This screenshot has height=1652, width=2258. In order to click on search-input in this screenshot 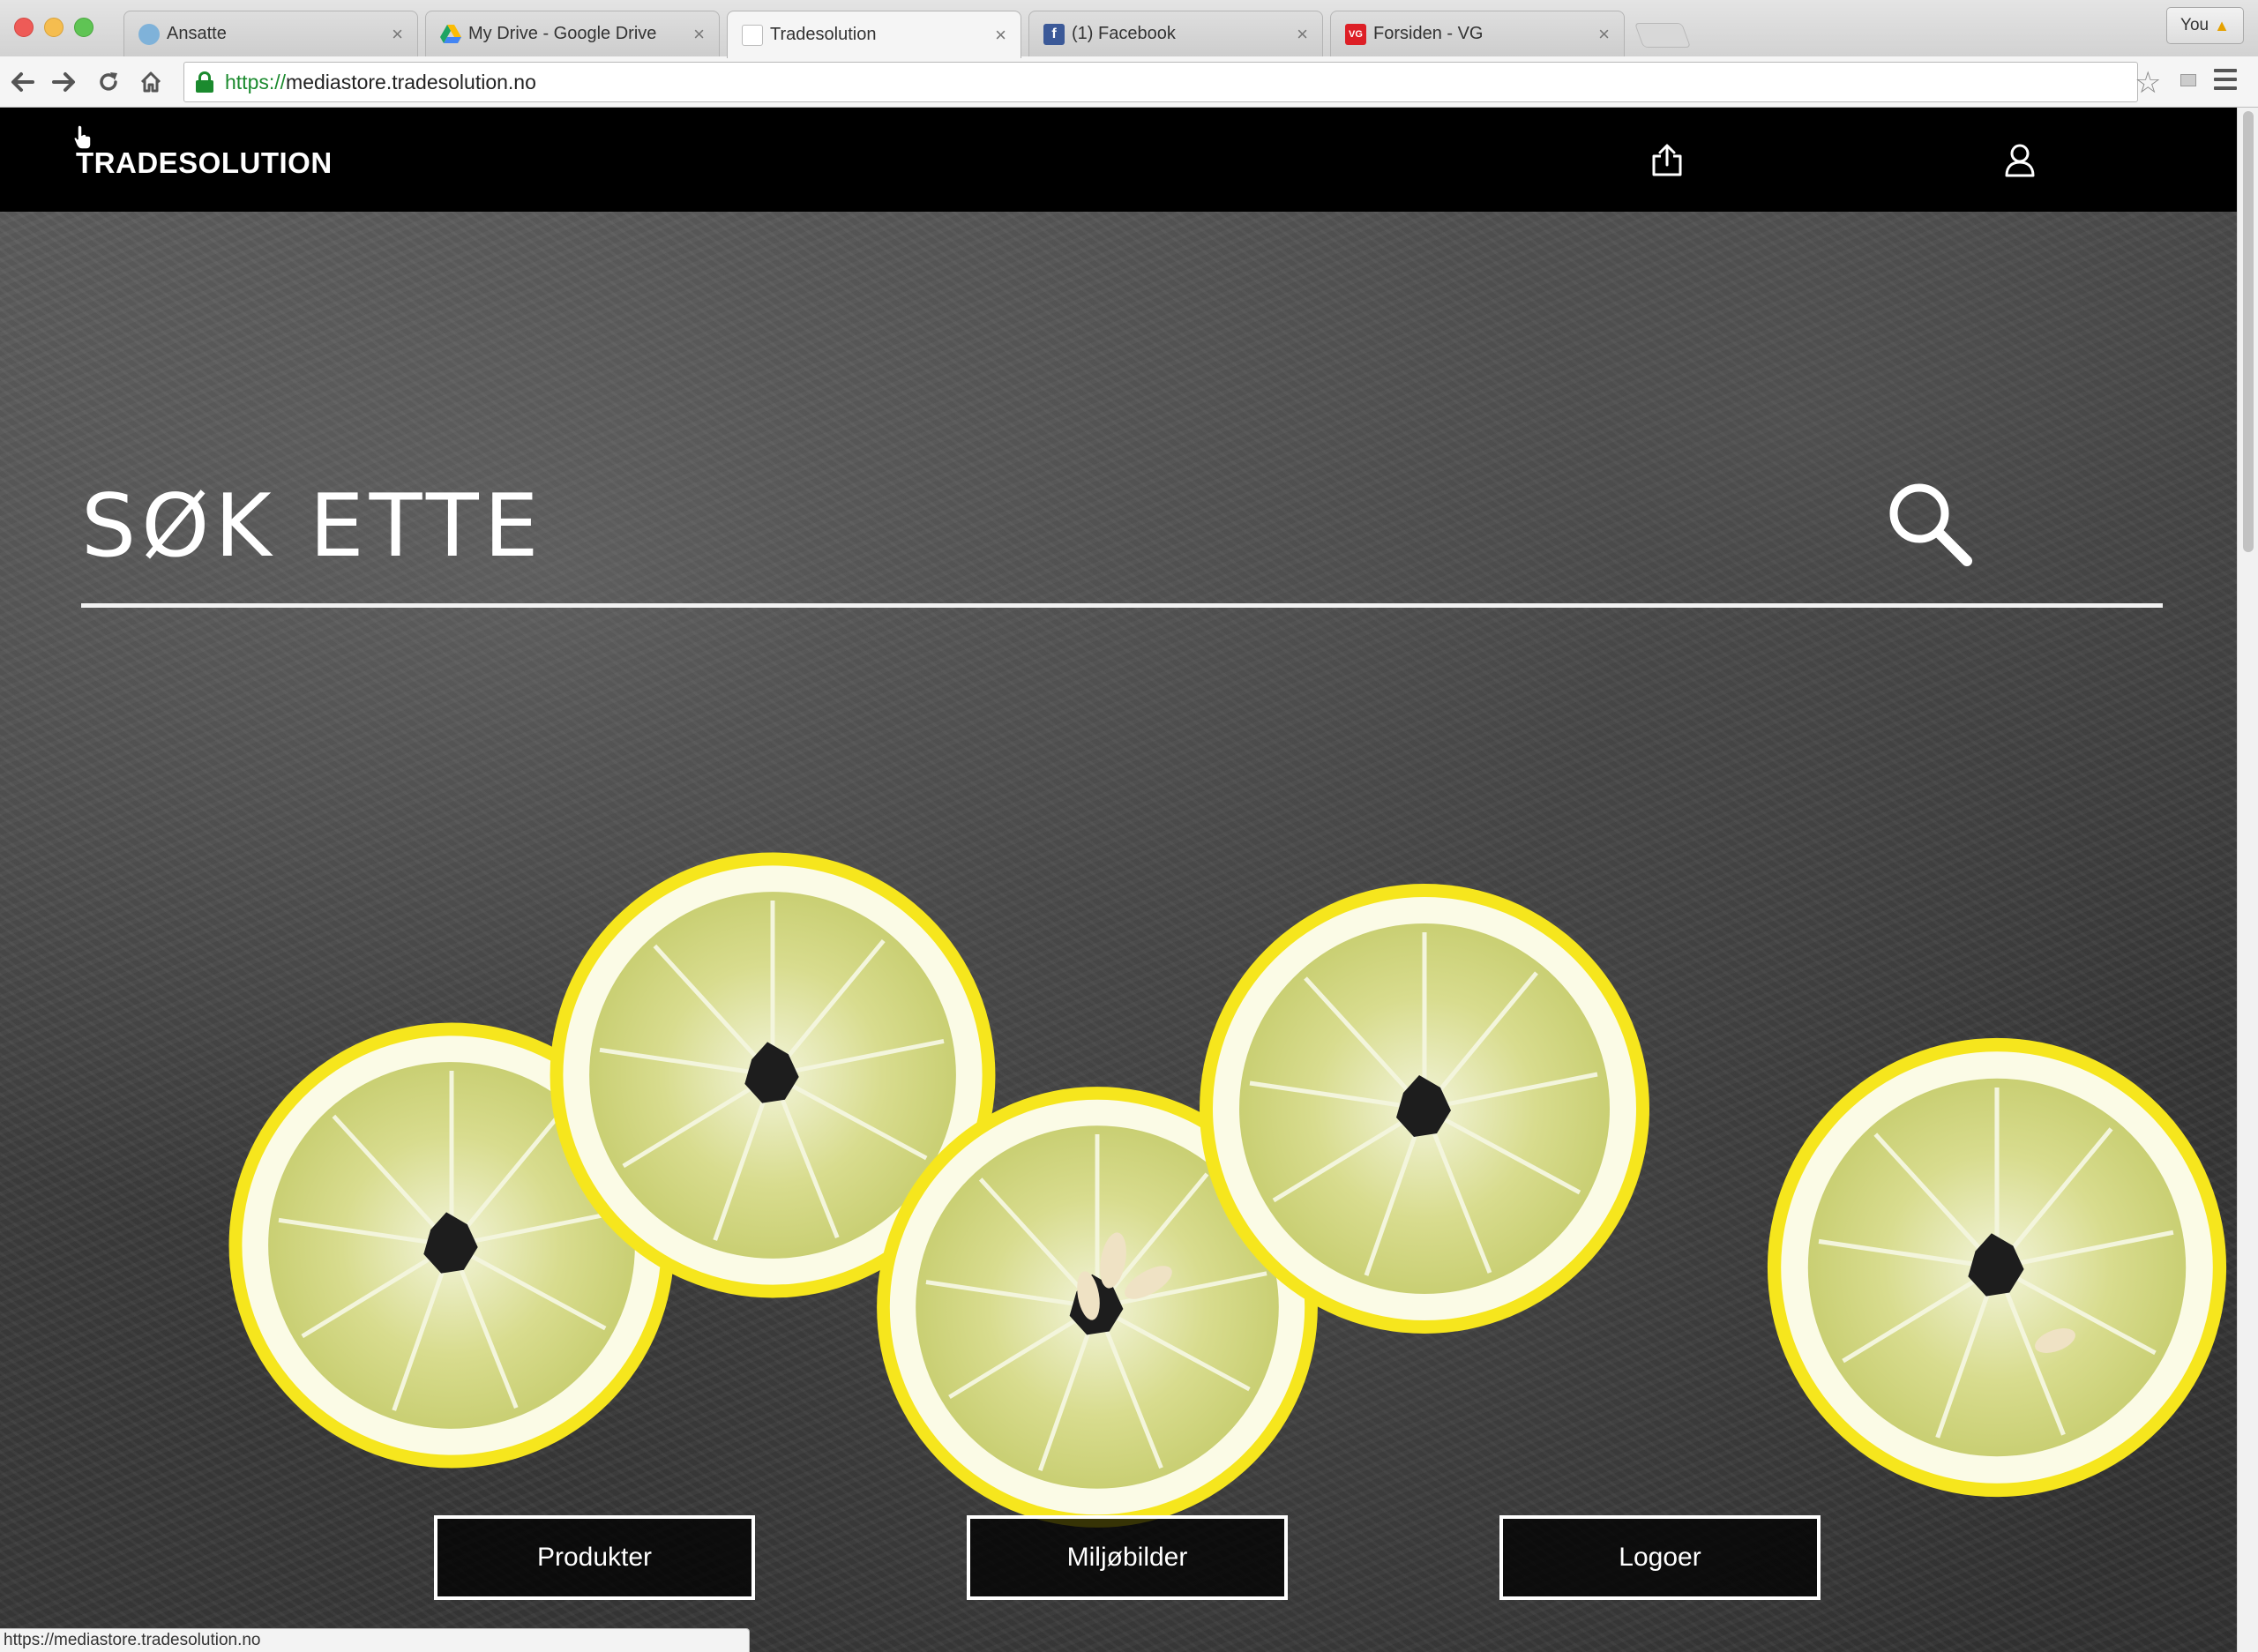, I will do `click(963, 526)`.